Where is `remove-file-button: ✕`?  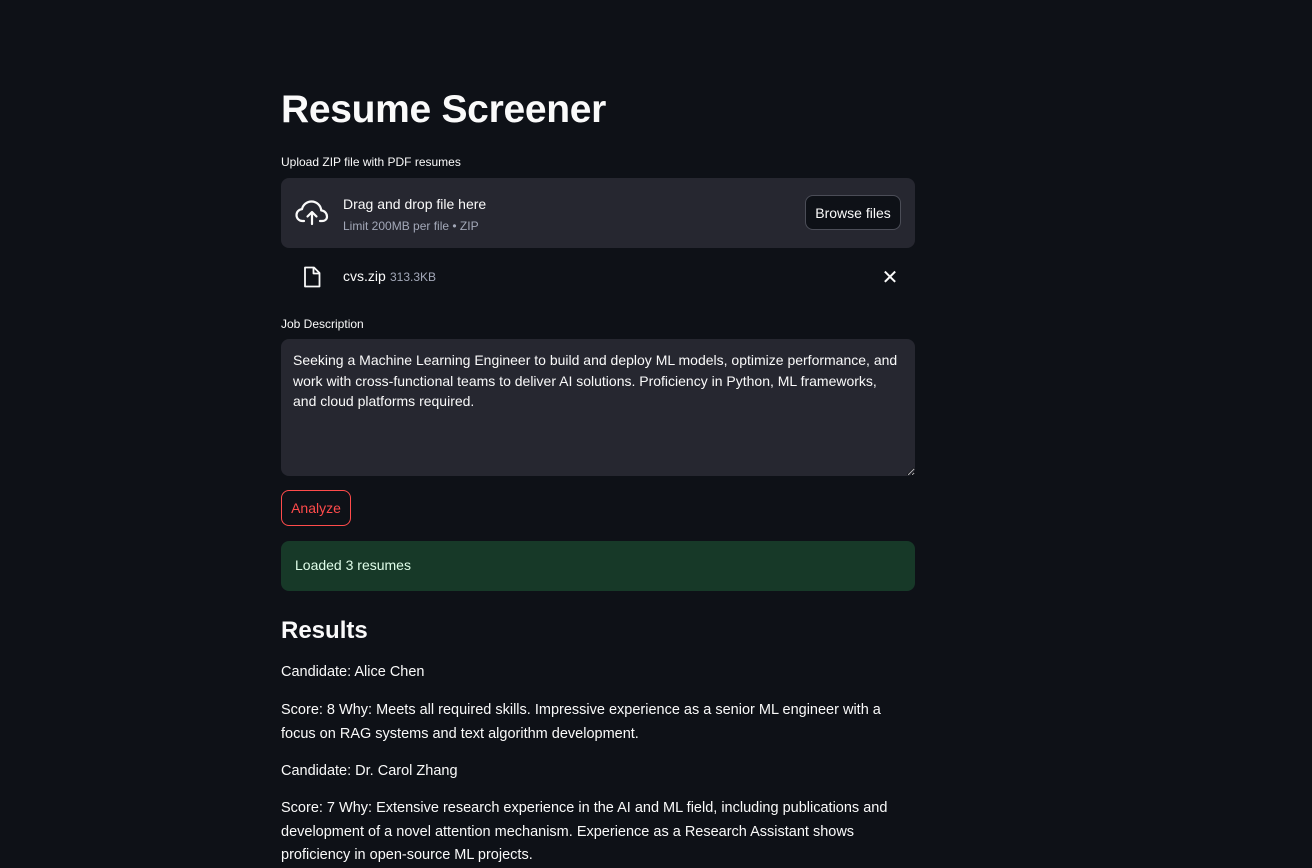
remove-file-button: ✕ is located at coordinates (890, 277).